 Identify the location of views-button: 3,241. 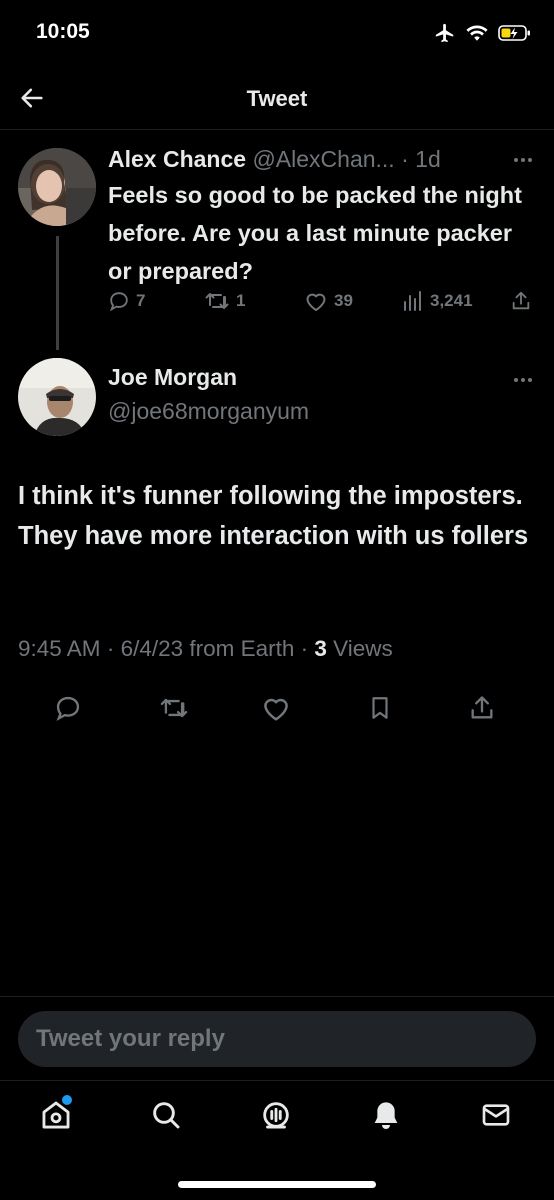
(437, 301).